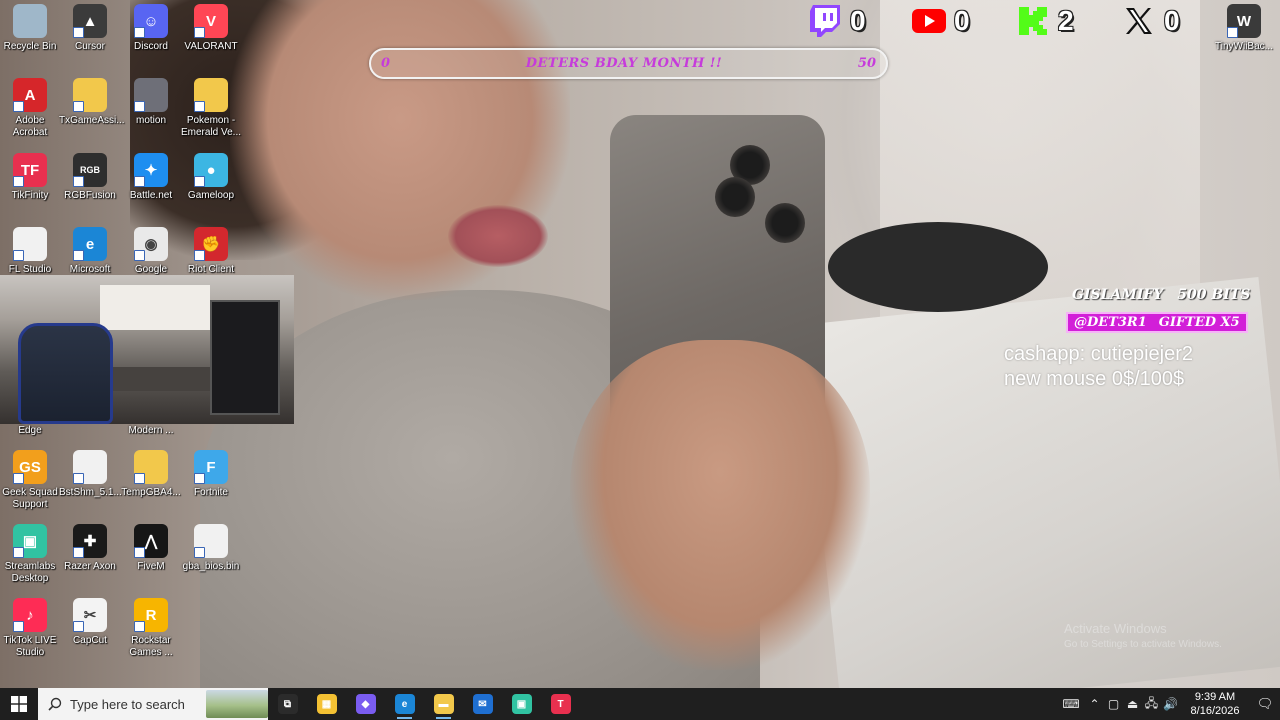 The width and height of the screenshot is (1280, 720). What do you see at coordinates (90, 28) in the screenshot?
I see `desktop-icon-cursor: ▲ Cursor` at bounding box center [90, 28].